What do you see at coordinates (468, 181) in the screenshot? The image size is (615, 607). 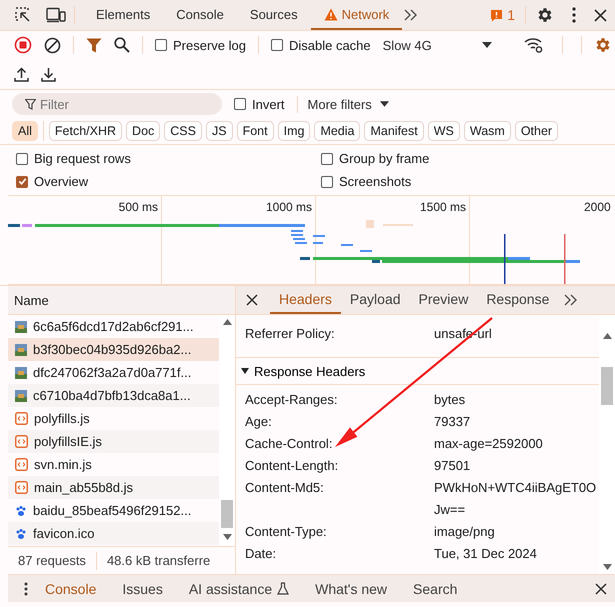 I see `checkbox-option: Screenshots` at bounding box center [468, 181].